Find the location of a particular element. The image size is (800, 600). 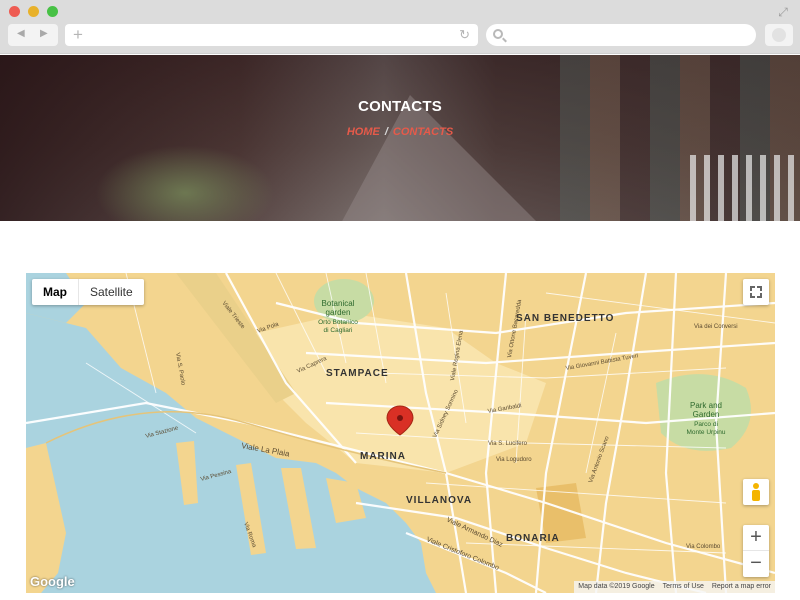

close-window-button is located at coordinates (14, 11).